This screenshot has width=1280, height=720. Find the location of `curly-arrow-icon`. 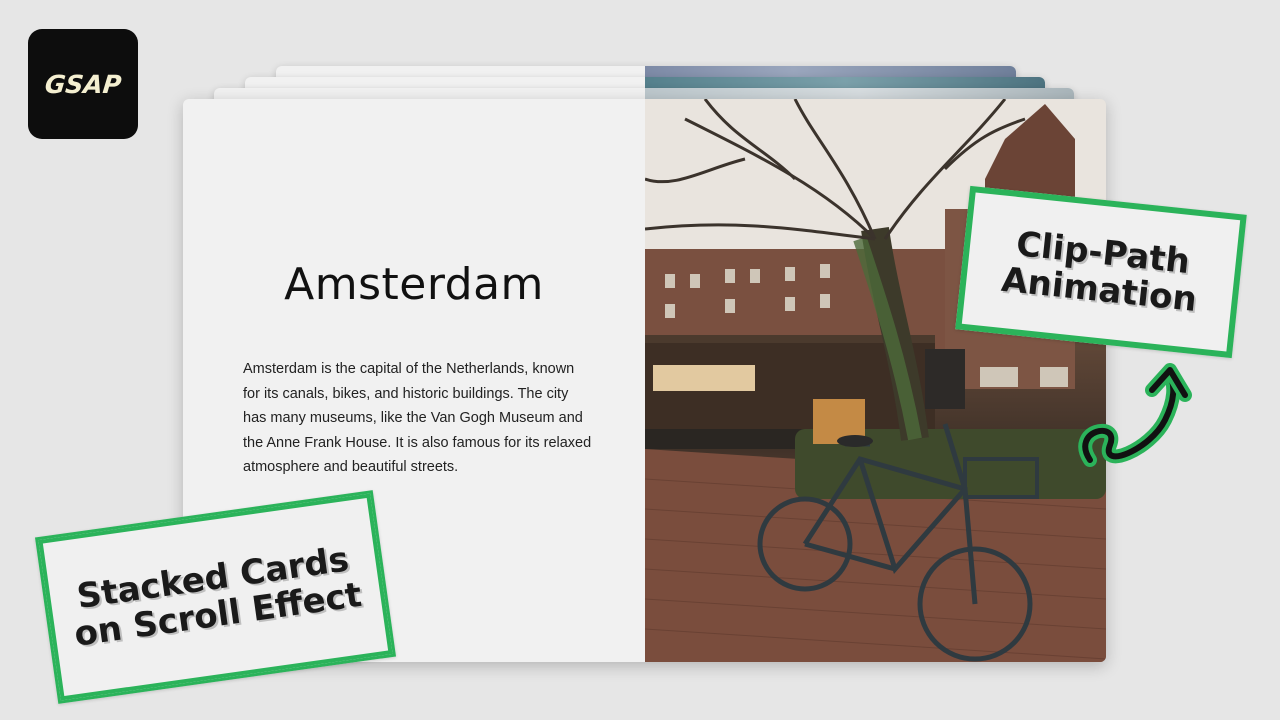

curly-arrow-icon is located at coordinates (1135, 415).